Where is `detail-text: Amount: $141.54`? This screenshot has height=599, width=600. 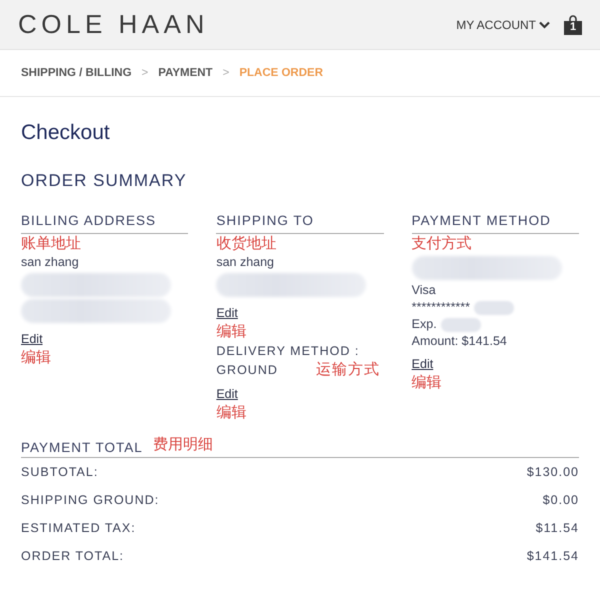 detail-text: Amount: $141.54 is located at coordinates (460, 341).